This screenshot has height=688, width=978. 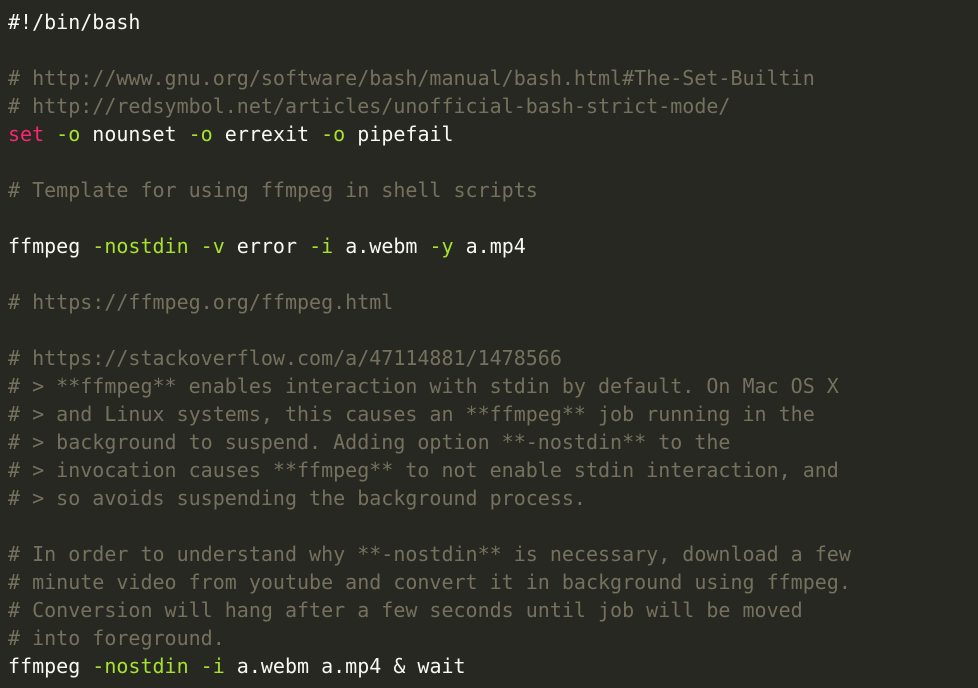 I want to click on code-line: # into foreground., so click(x=493, y=638).